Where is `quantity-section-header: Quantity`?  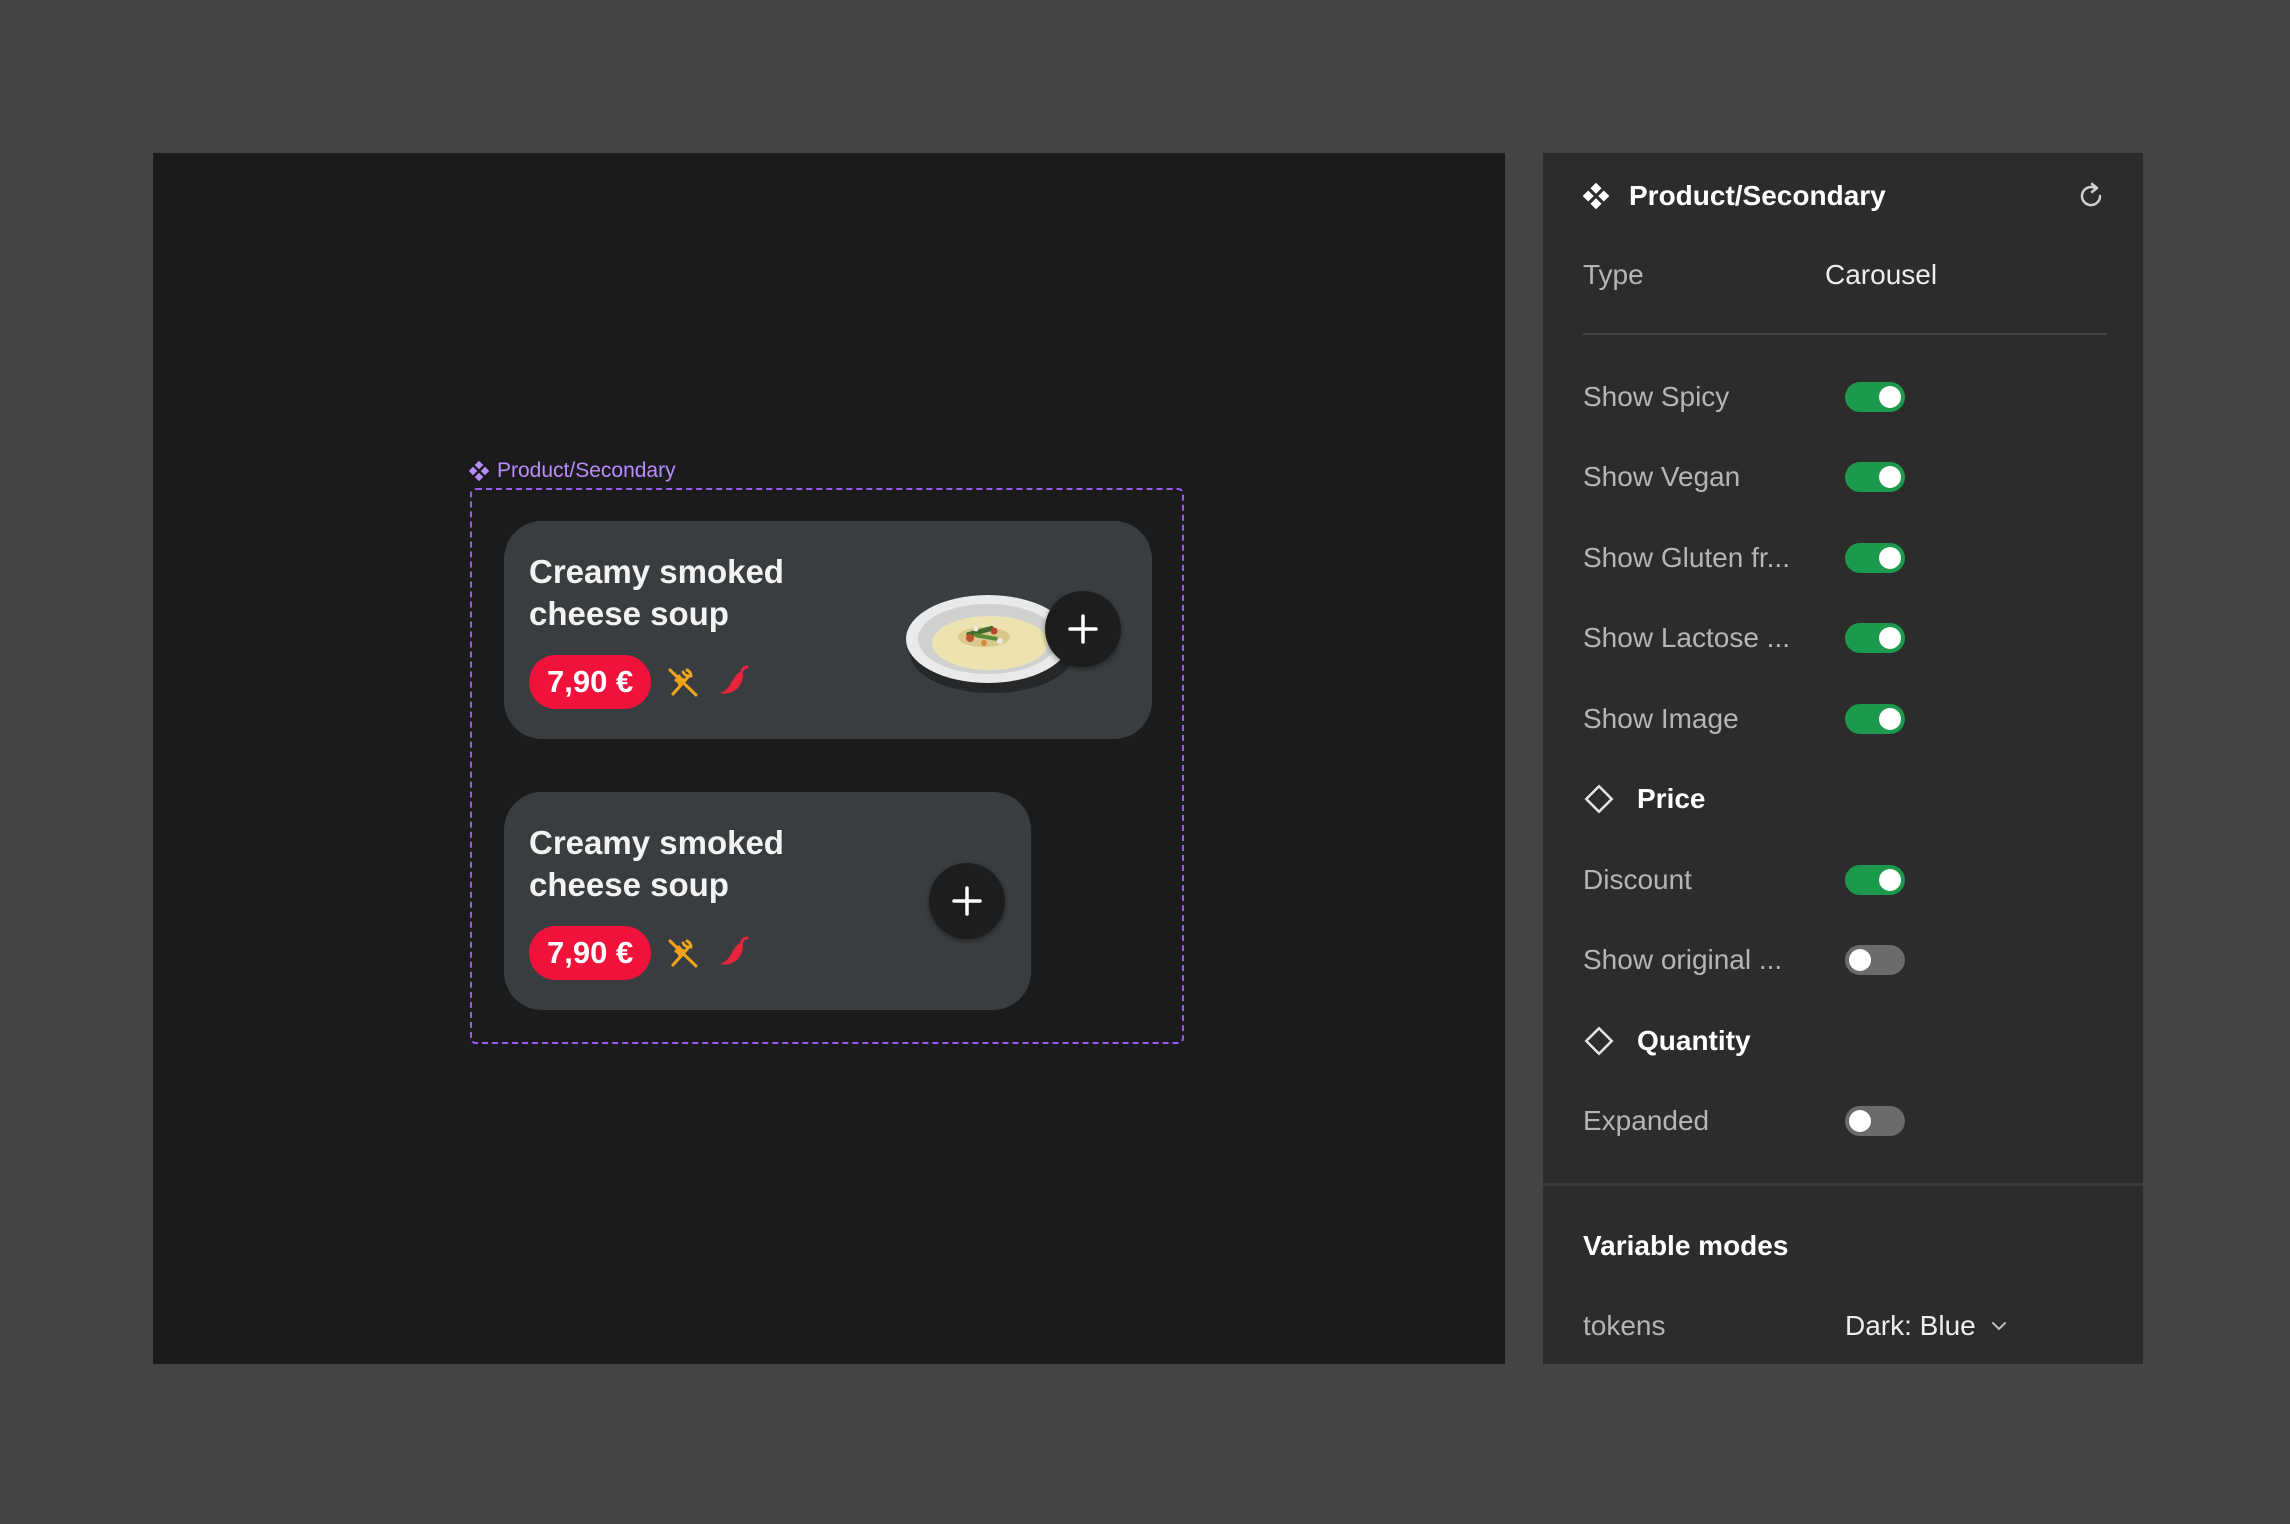 quantity-section-header: Quantity is located at coordinates (1845, 1041).